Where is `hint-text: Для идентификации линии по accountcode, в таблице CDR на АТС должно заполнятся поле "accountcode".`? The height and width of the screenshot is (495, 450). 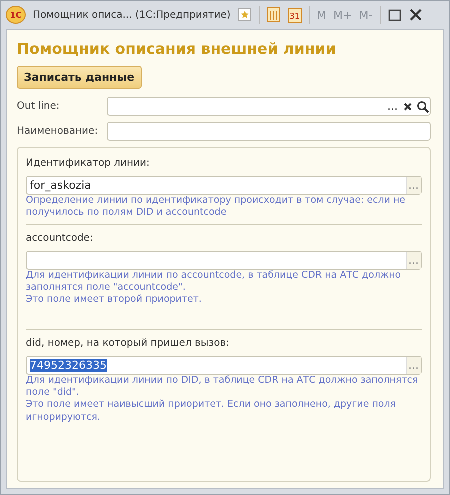
hint-text: Для идентификации линии по accountcode, в таблице CDR на АТС должно заполнятся поле "accountcode". is located at coordinates (214, 282).